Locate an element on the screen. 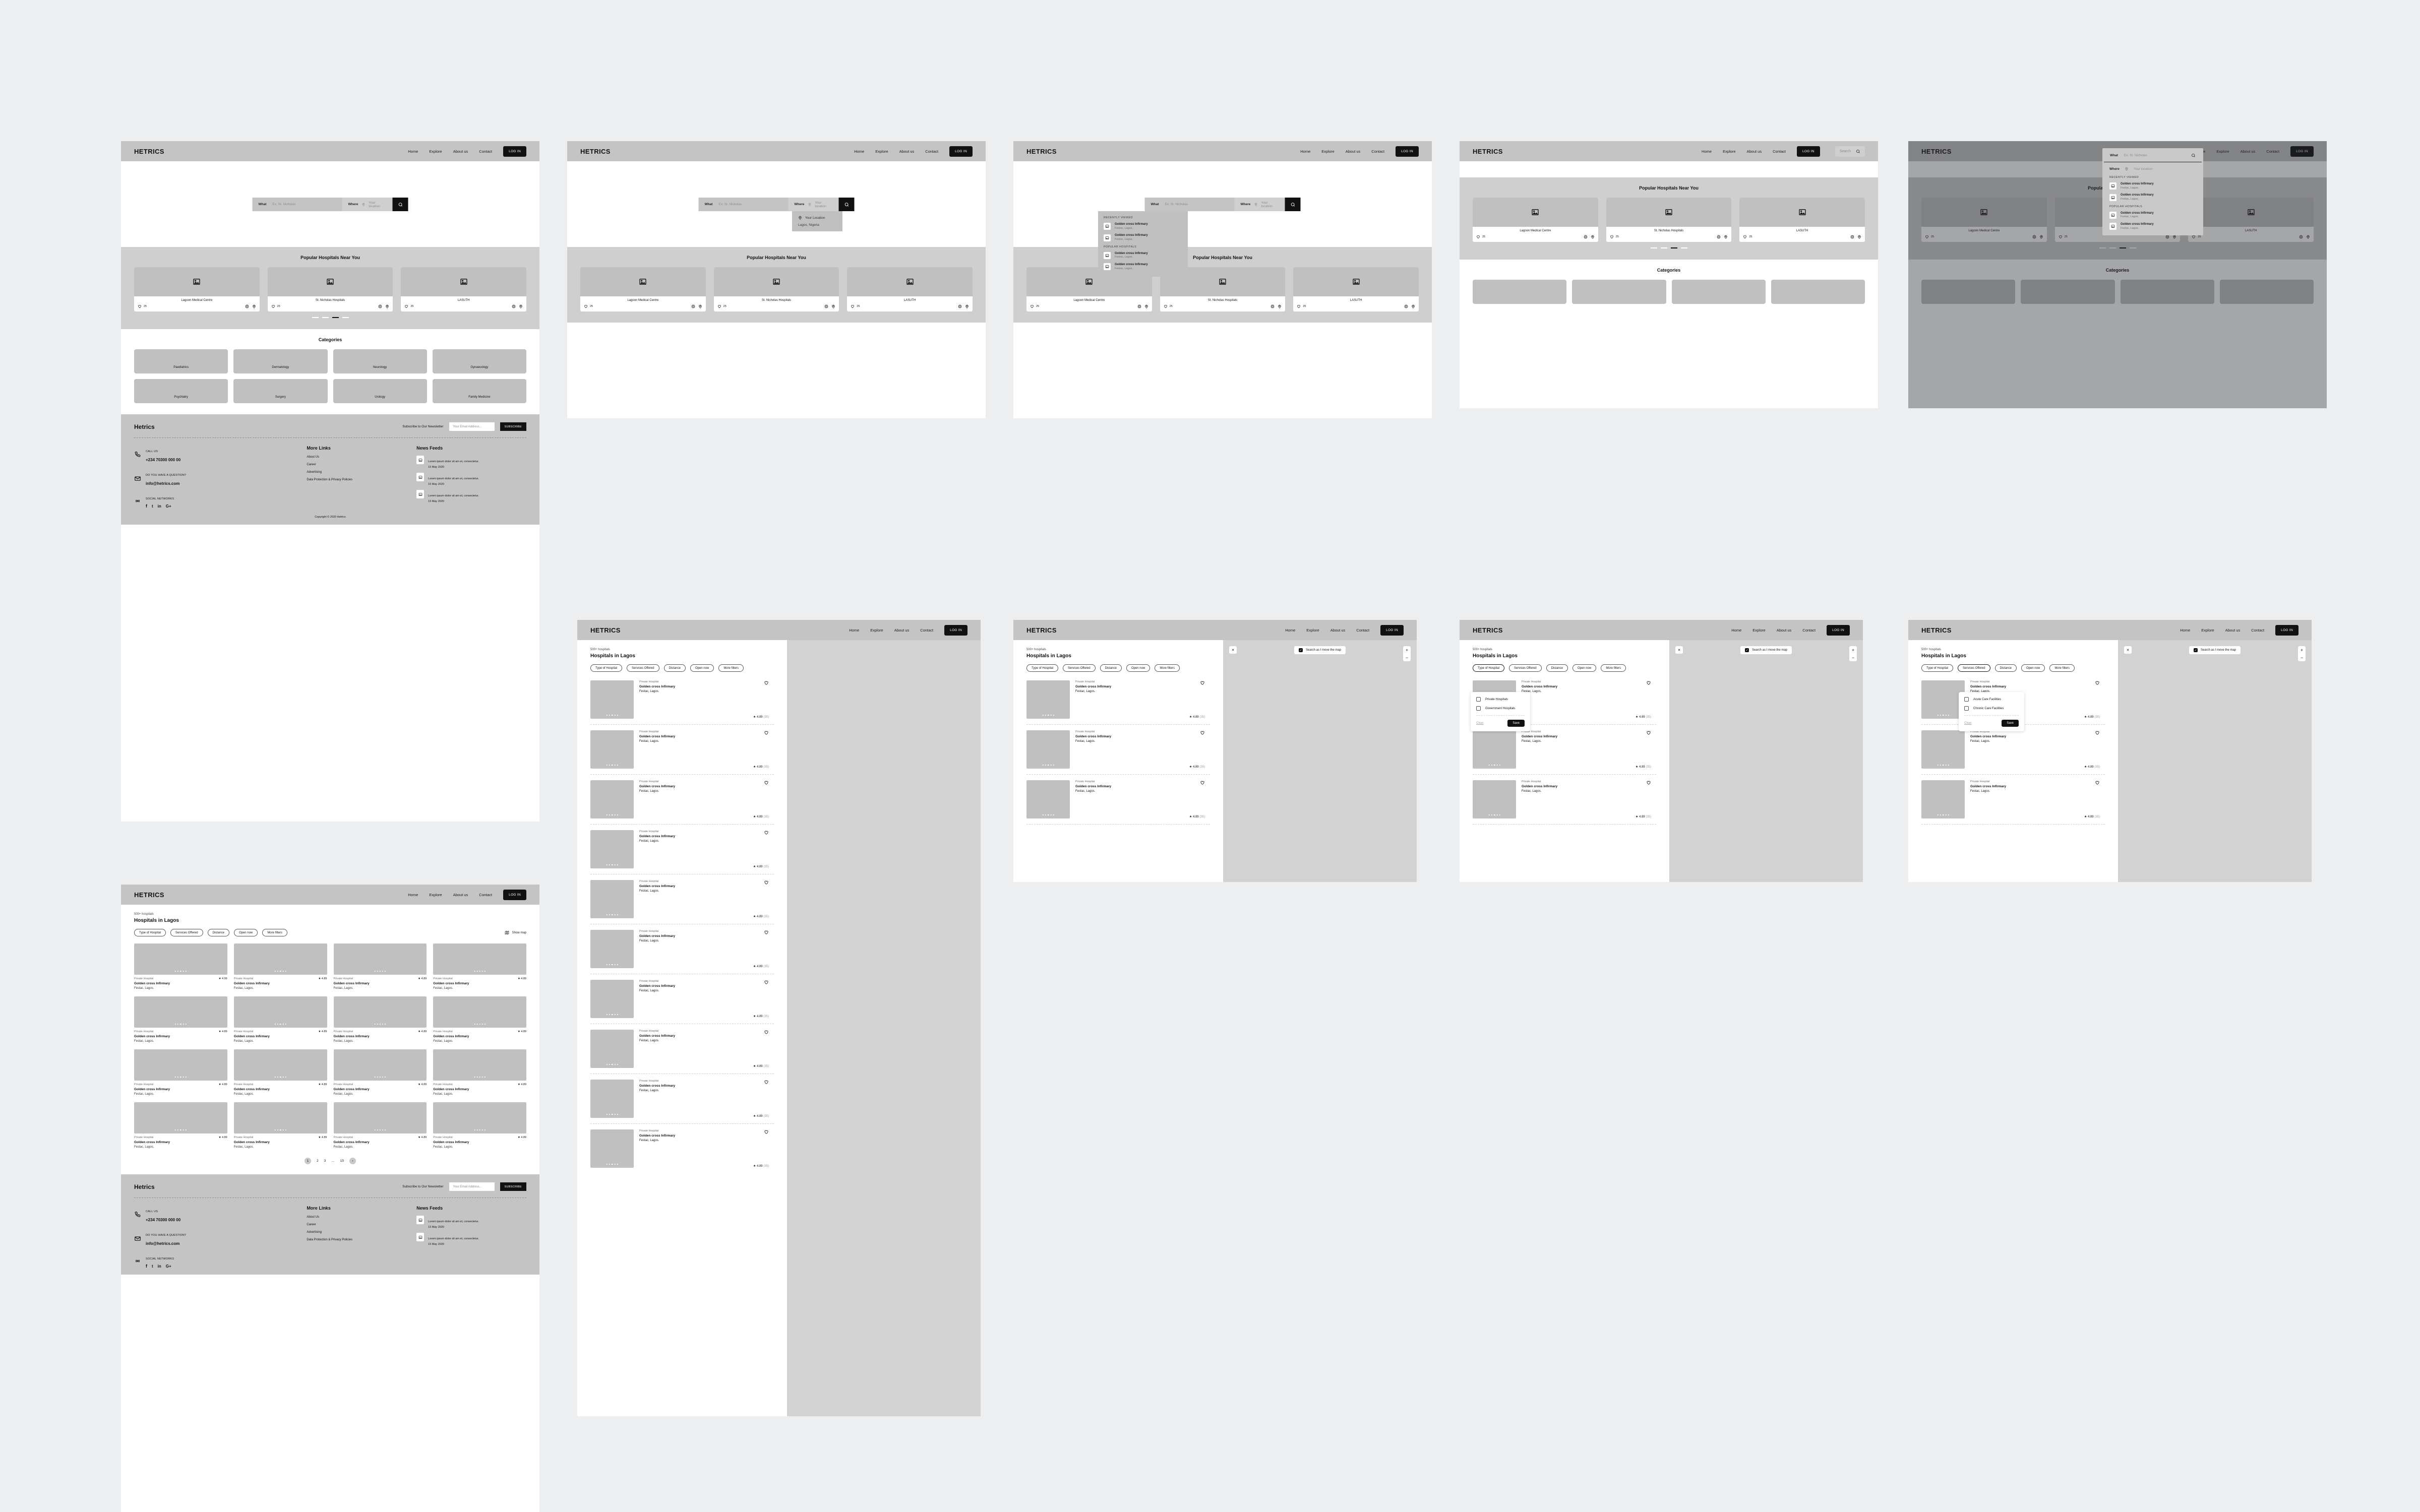 This screenshot has height=1512, width=2420. search-icon is located at coordinates (2193, 155).